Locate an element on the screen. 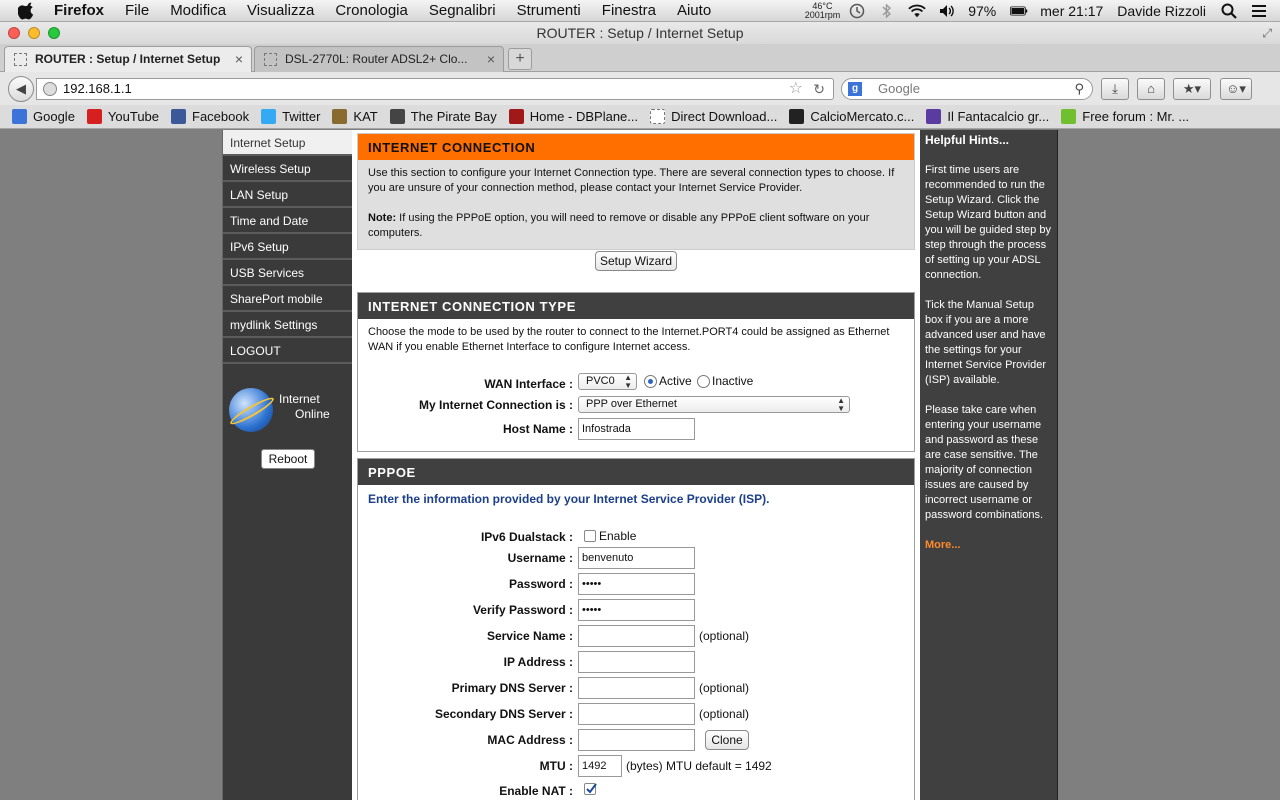  bookmark-pirate-bay: The Pirate Bay is located at coordinates (443, 116).